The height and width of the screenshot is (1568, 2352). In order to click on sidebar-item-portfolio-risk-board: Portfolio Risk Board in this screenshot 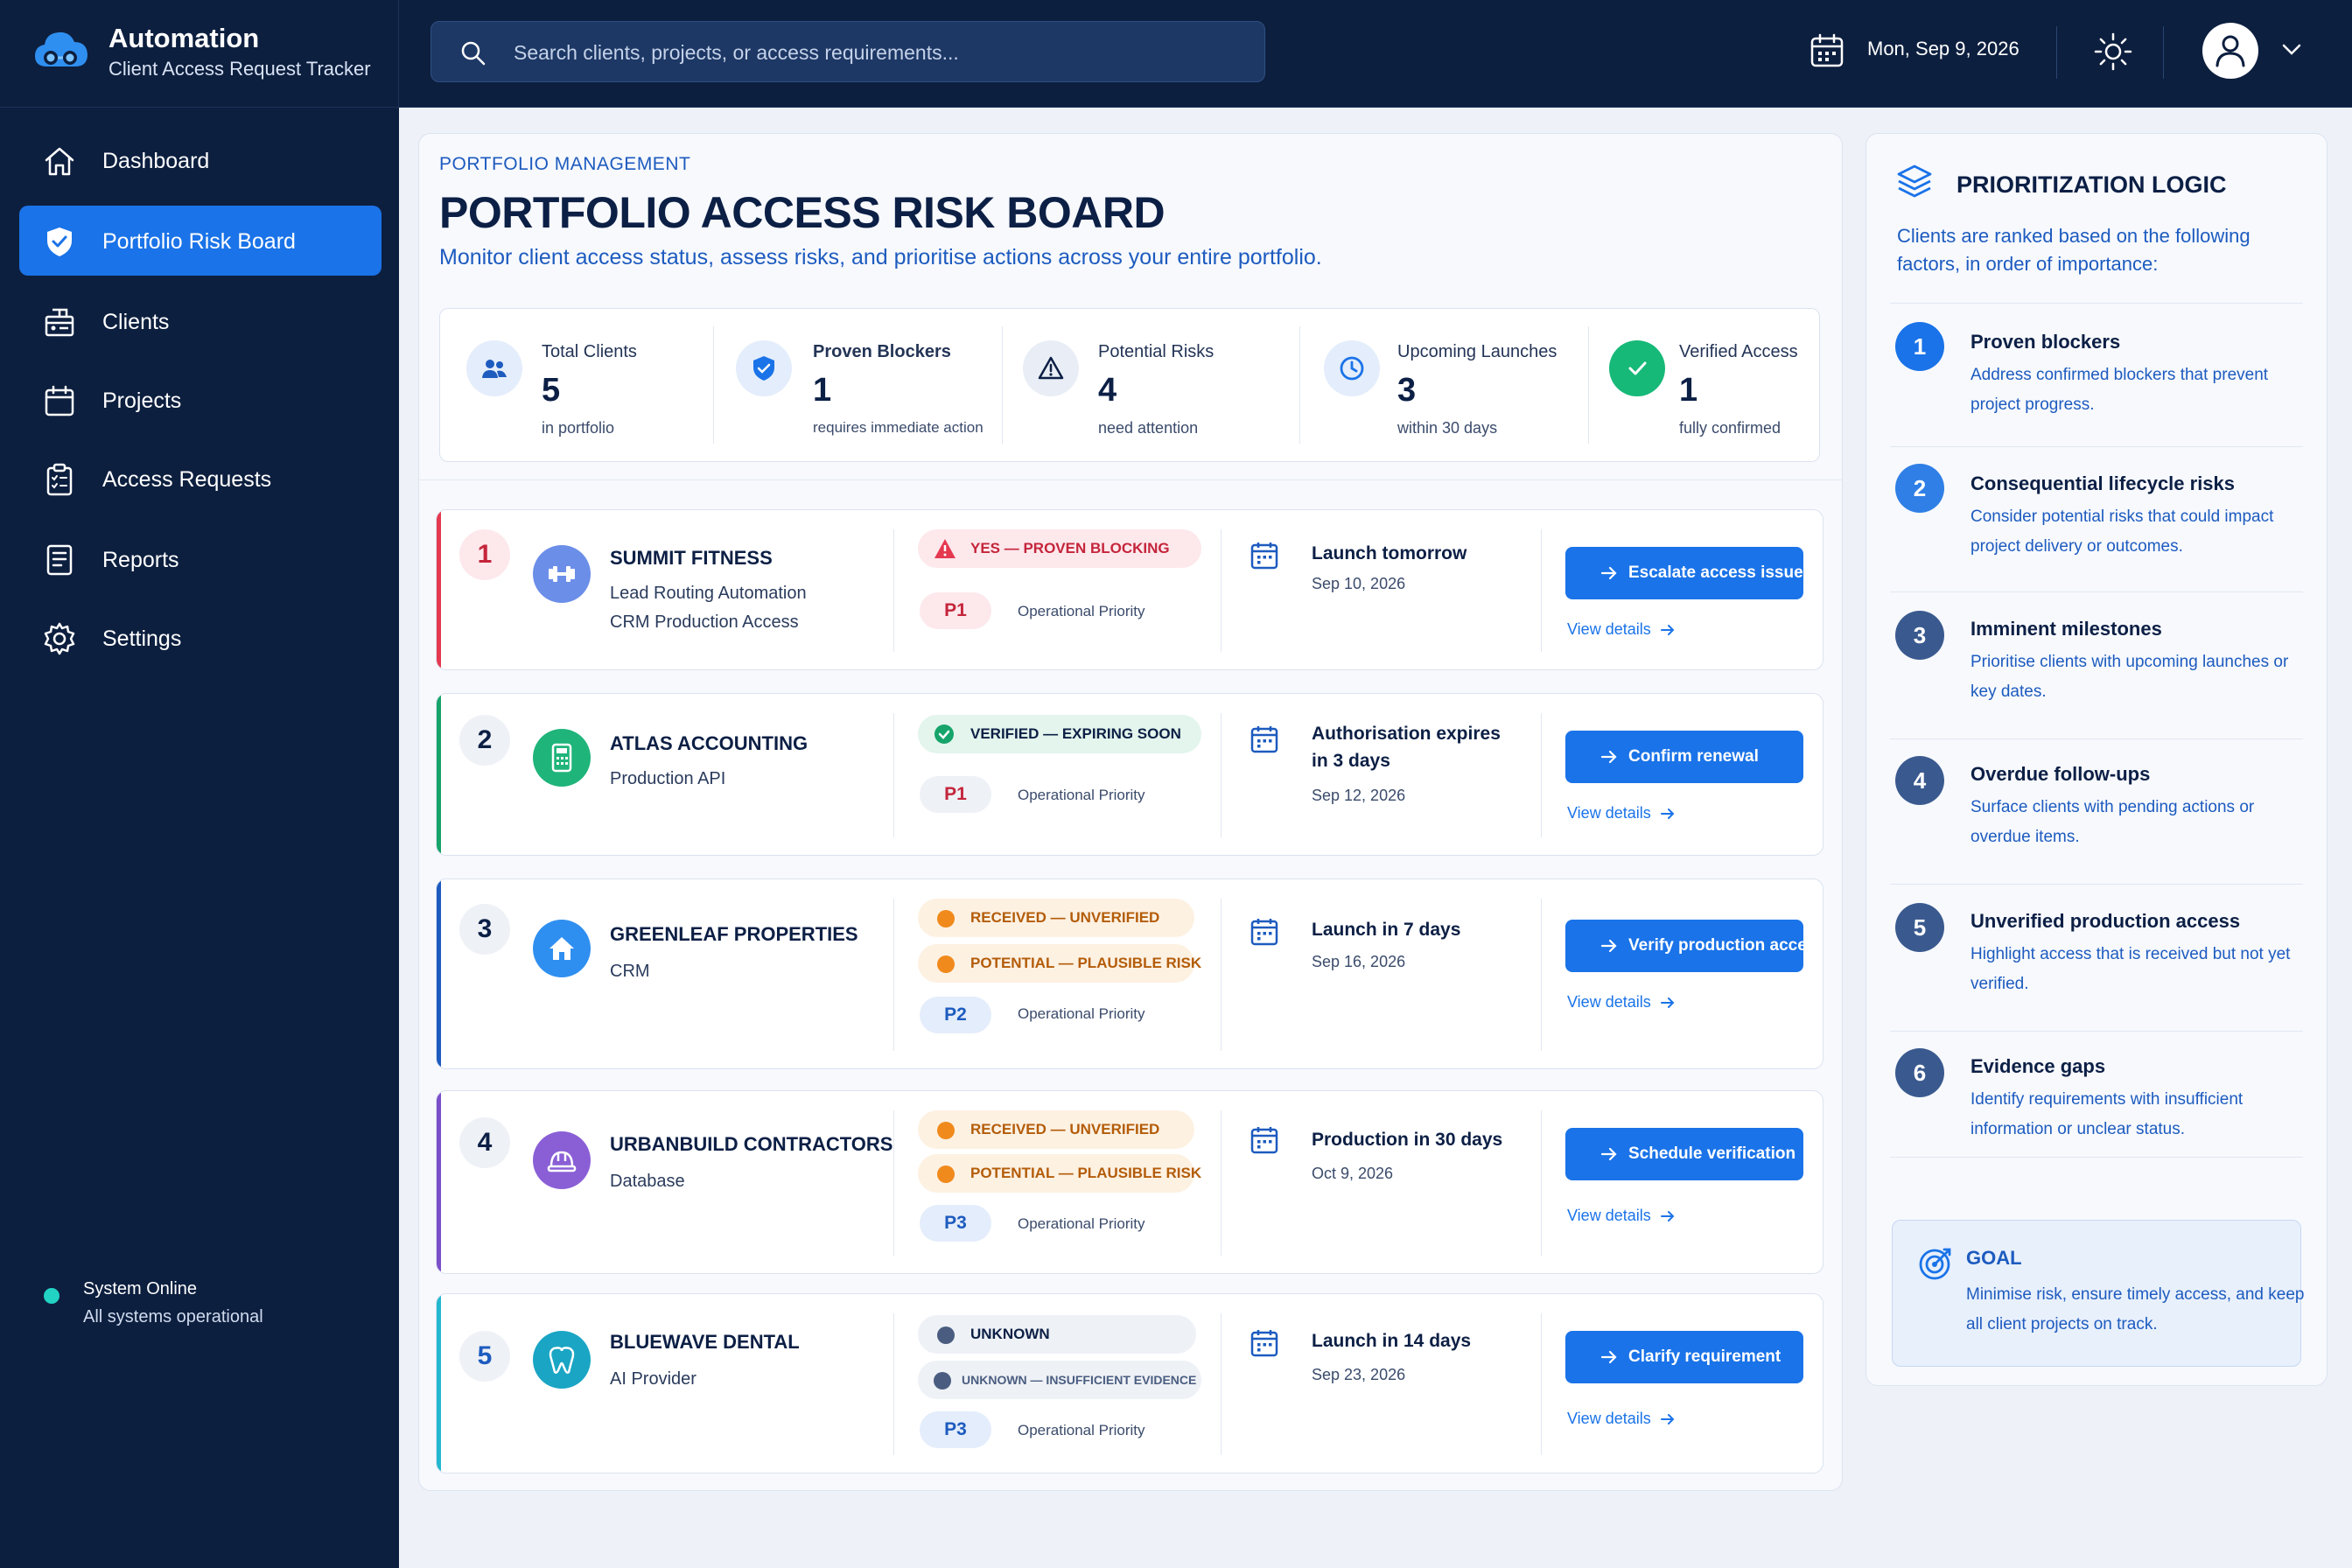, I will do `click(200, 241)`.